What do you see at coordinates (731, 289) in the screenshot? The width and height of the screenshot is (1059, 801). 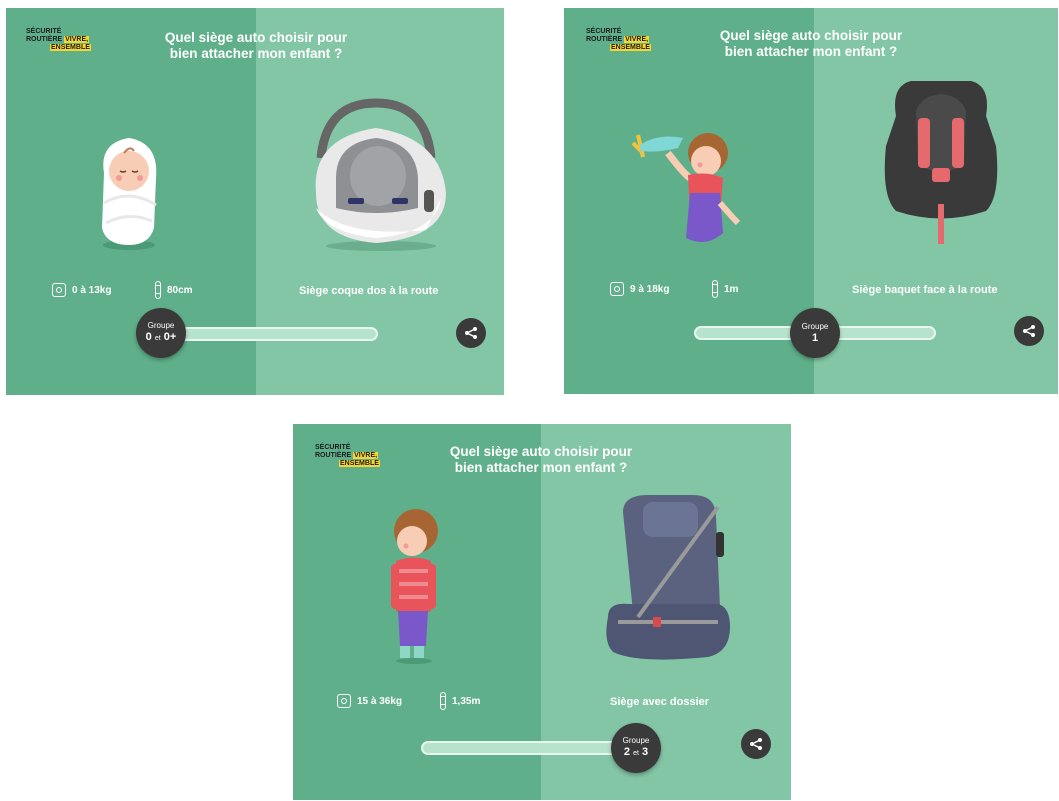 I see `height-value: 1m` at bounding box center [731, 289].